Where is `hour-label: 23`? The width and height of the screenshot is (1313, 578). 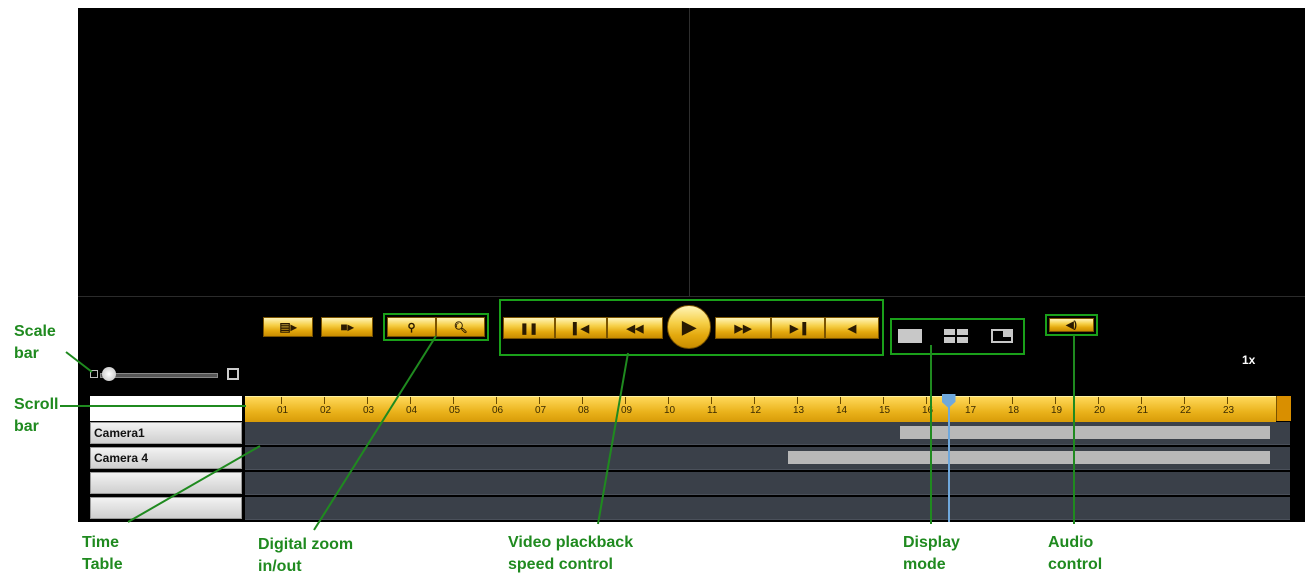 hour-label: 23 is located at coordinates (1229, 410).